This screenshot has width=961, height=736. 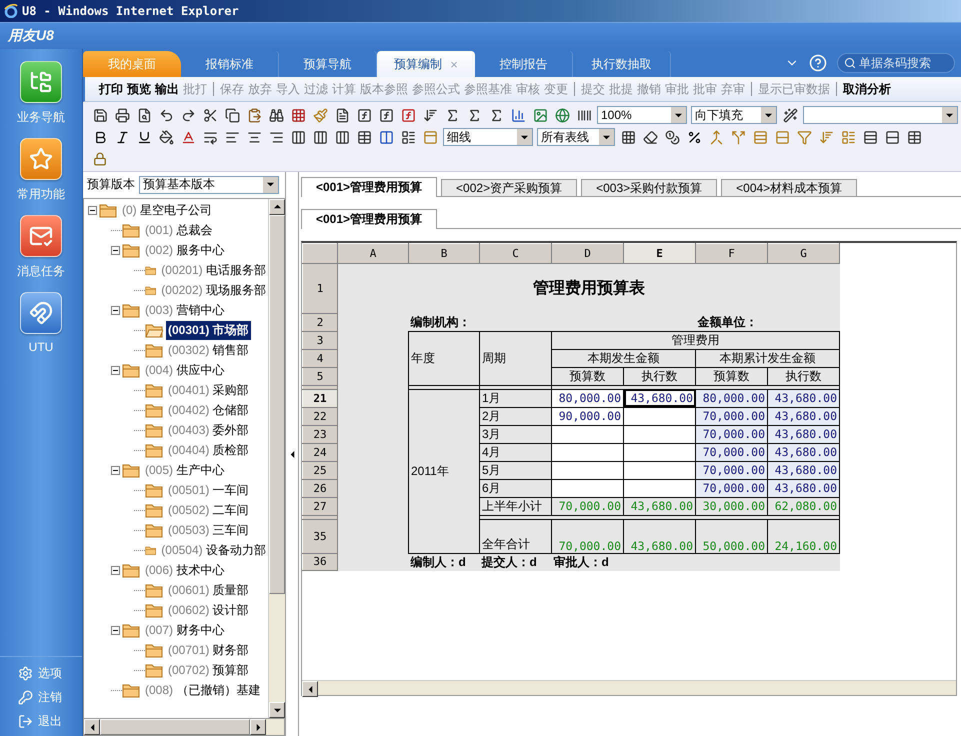 I want to click on currency-icon, so click(x=672, y=137).